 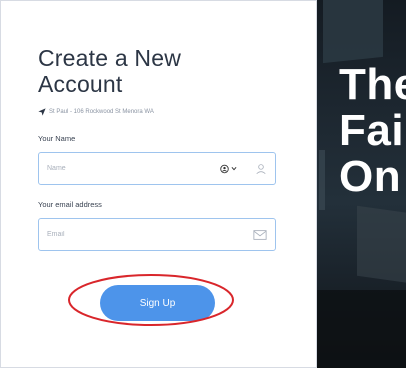 What do you see at coordinates (123, 234) in the screenshot?
I see `email-input` at bounding box center [123, 234].